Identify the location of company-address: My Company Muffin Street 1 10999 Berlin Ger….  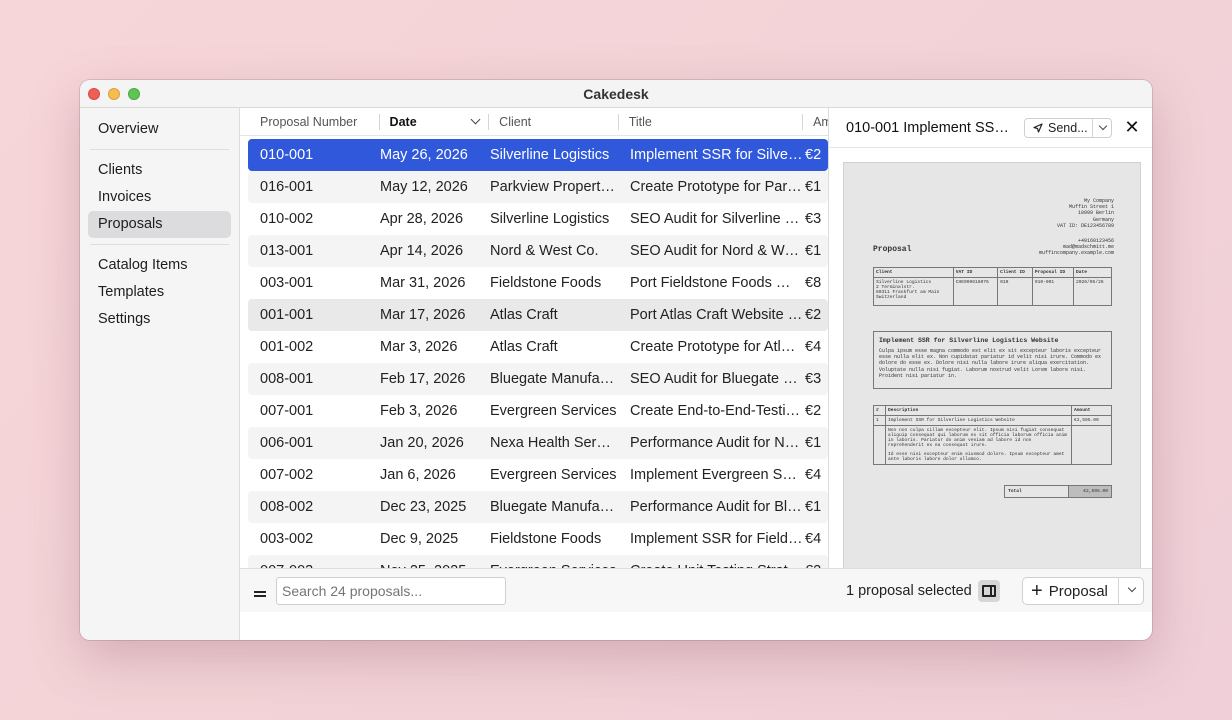
(1085, 213).